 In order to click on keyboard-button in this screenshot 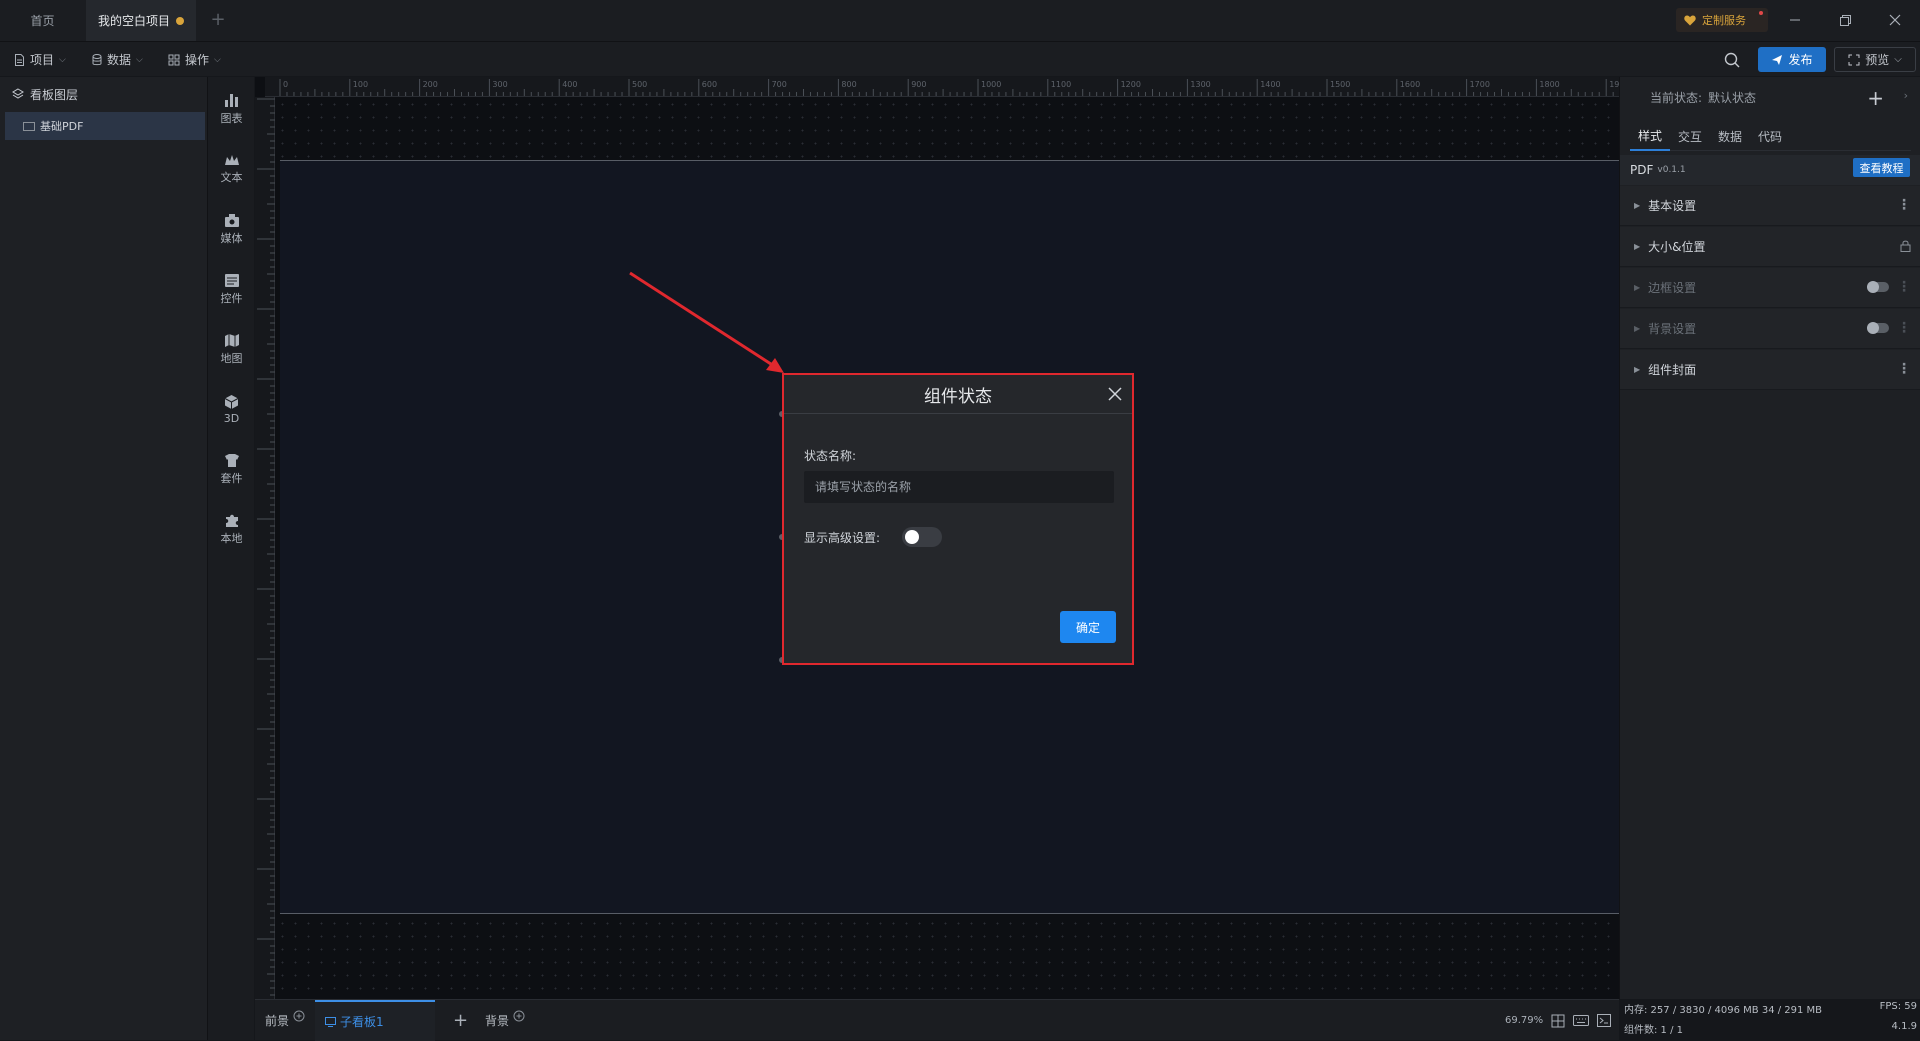, I will do `click(1581, 1020)`.